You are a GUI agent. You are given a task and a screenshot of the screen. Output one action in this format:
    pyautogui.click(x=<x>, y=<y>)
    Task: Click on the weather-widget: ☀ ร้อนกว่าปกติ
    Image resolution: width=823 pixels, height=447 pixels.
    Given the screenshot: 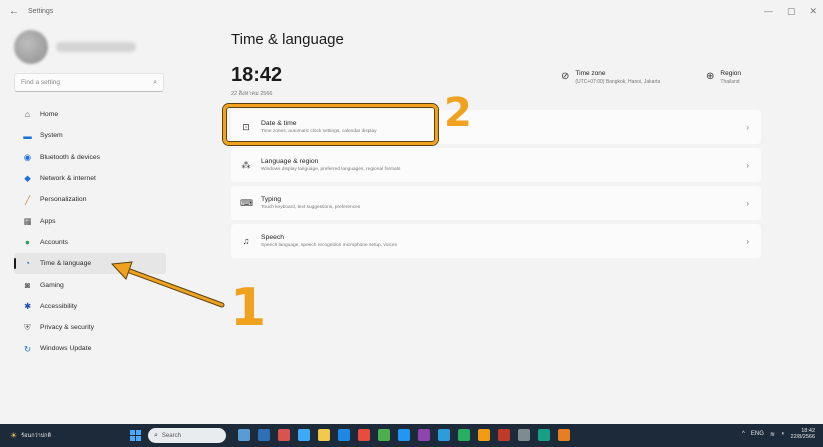 What is the action you would take?
    pyautogui.click(x=30, y=435)
    